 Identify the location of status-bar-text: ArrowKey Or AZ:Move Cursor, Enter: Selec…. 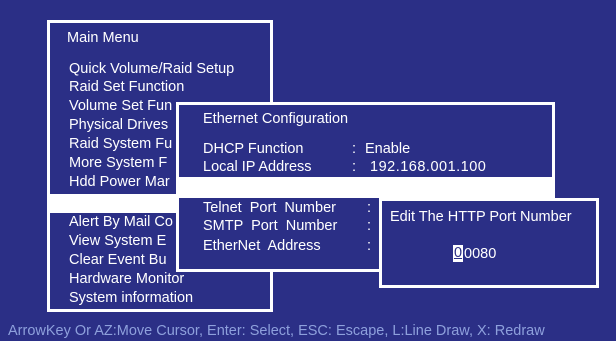
(276, 331).